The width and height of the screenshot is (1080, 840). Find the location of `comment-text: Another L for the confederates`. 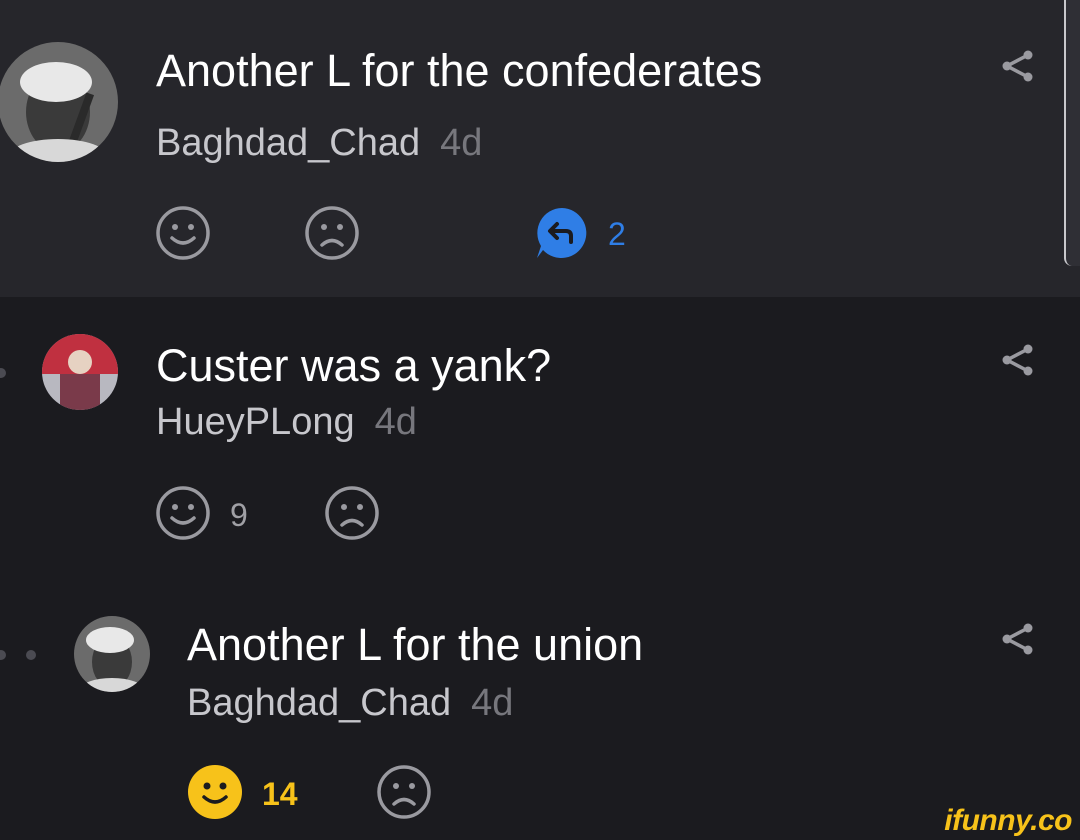

comment-text: Another L for the confederates is located at coordinates (459, 70).